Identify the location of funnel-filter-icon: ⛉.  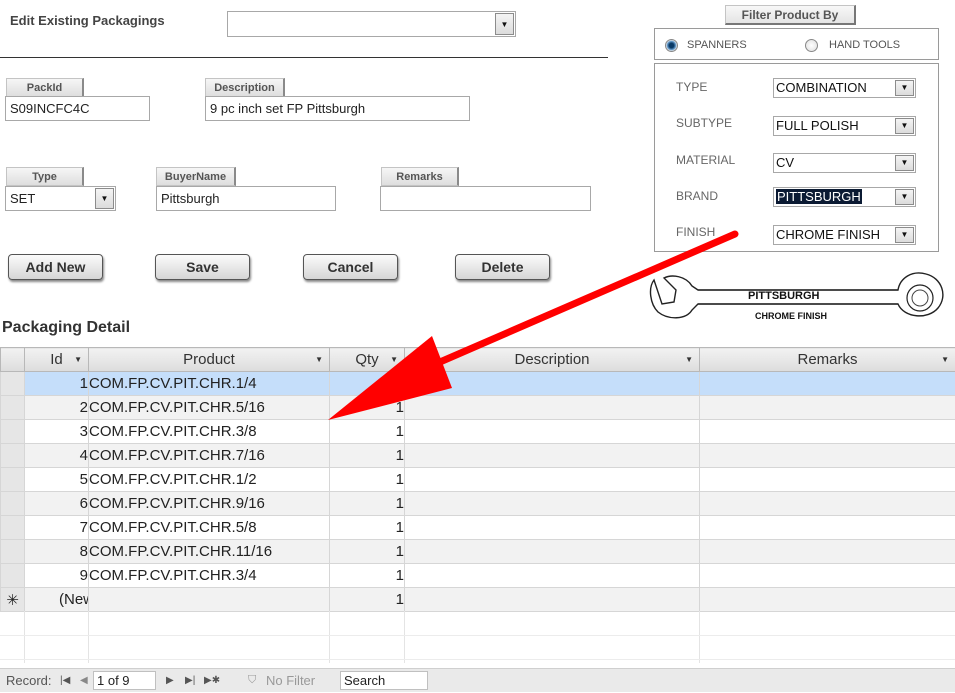
(252, 680).